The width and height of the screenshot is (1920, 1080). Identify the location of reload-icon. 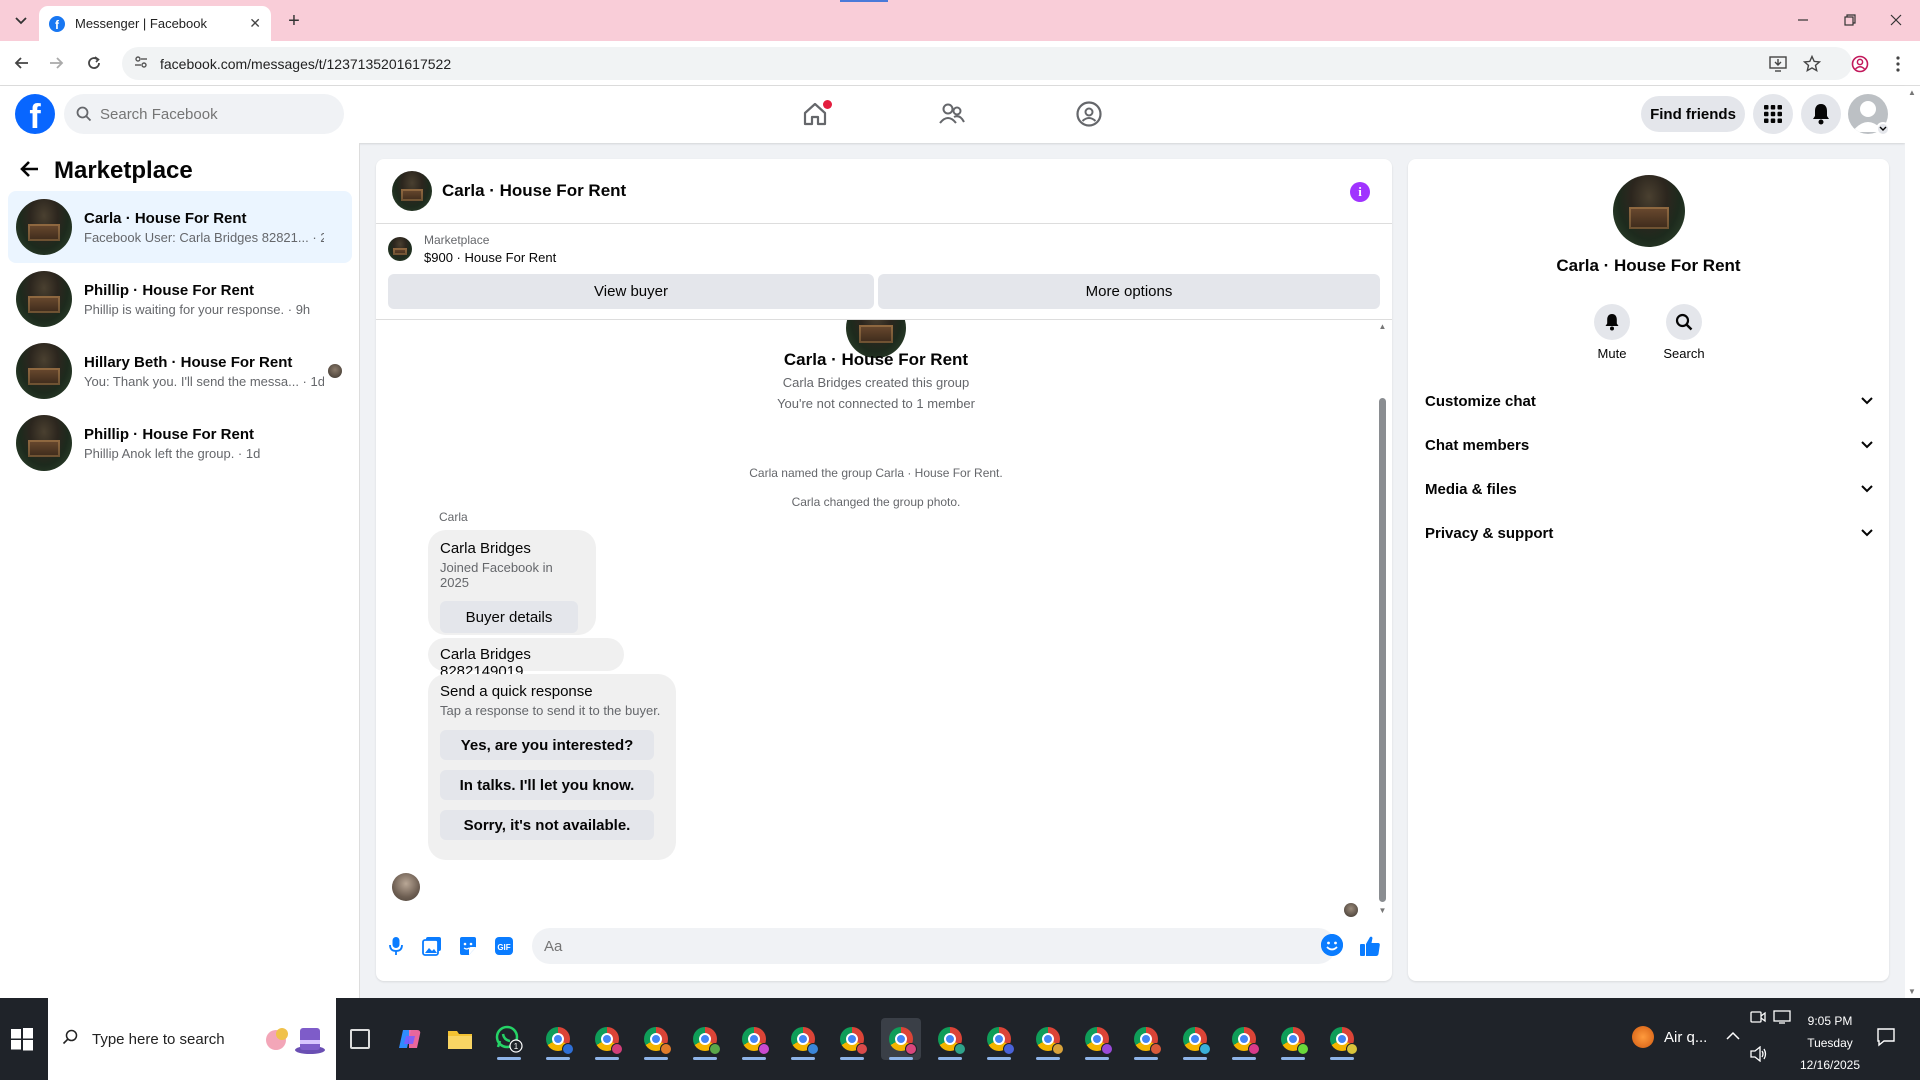
(94, 63).